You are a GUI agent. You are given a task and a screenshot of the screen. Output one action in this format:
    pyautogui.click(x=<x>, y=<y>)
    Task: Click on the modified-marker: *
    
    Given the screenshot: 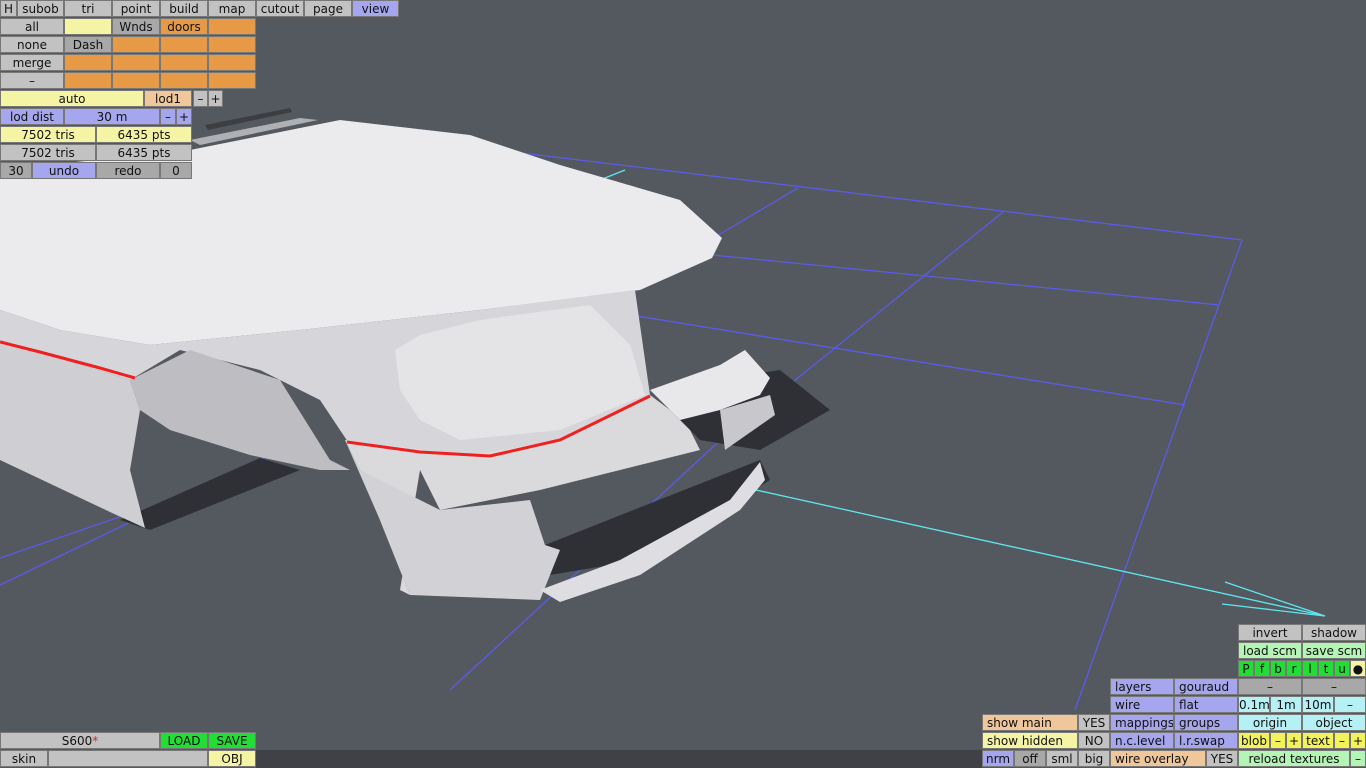 What is the action you would take?
    pyautogui.click(x=95, y=741)
    